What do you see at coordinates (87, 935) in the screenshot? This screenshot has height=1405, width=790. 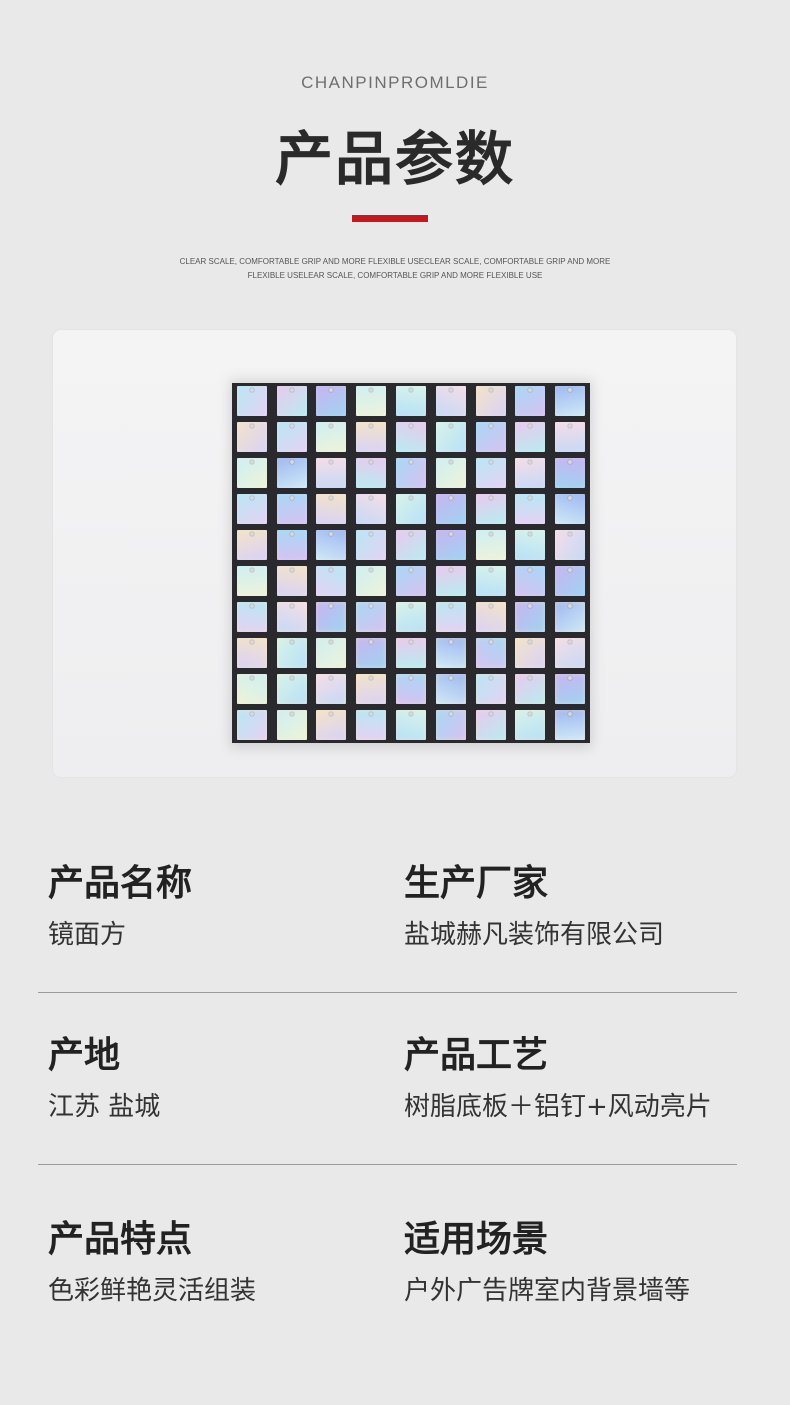 I see `spec-value: 镜面方` at bounding box center [87, 935].